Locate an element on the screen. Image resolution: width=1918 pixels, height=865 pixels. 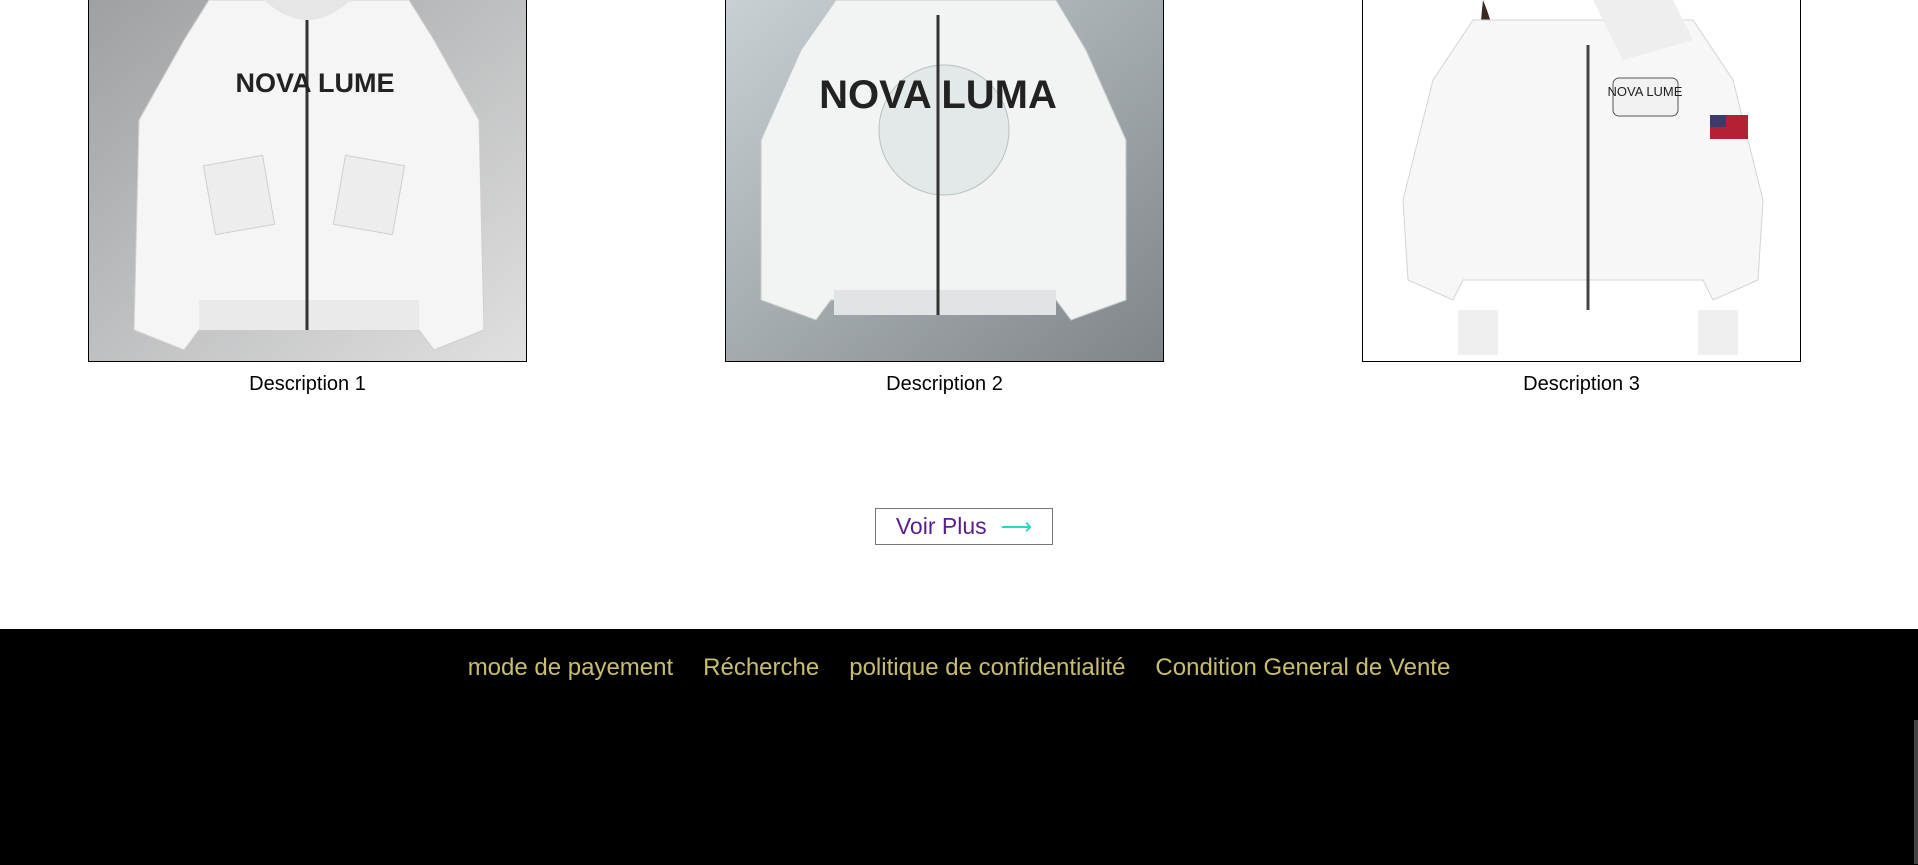
footer-link-search: Récherche is located at coordinates (761, 668).